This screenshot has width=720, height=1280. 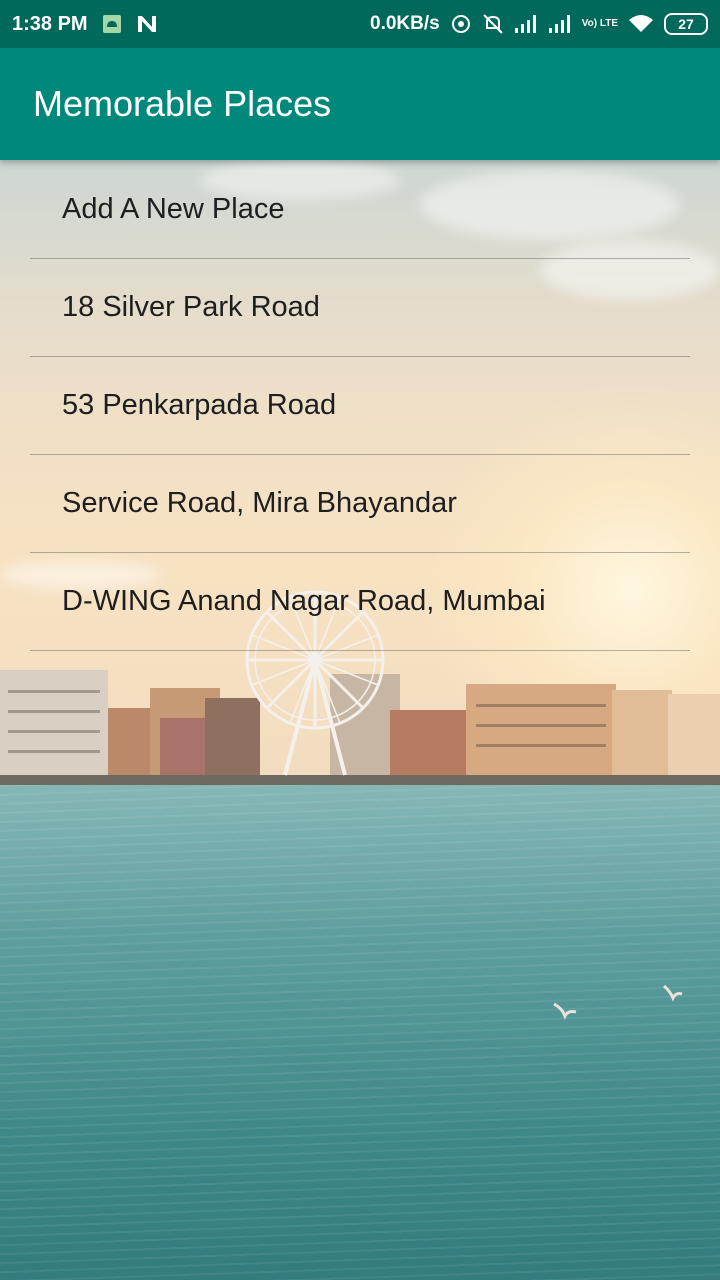 What do you see at coordinates (259, 503) in the screenshot?
I see `list-item-label: Service Road, Mira Bhayandar` at bounding box center [259, 503].